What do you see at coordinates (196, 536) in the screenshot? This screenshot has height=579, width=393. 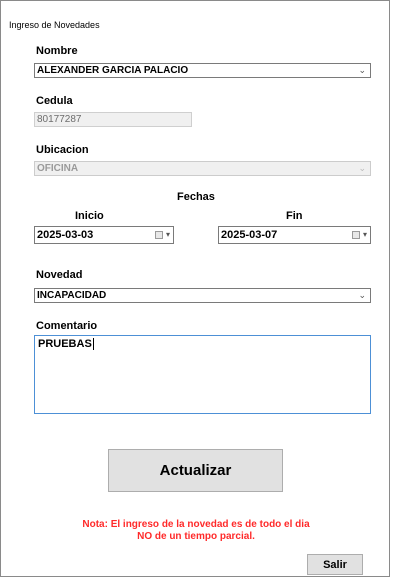 I see `note-line-2: NO de un tiempo parcial.` at bounding box center [196, 536].